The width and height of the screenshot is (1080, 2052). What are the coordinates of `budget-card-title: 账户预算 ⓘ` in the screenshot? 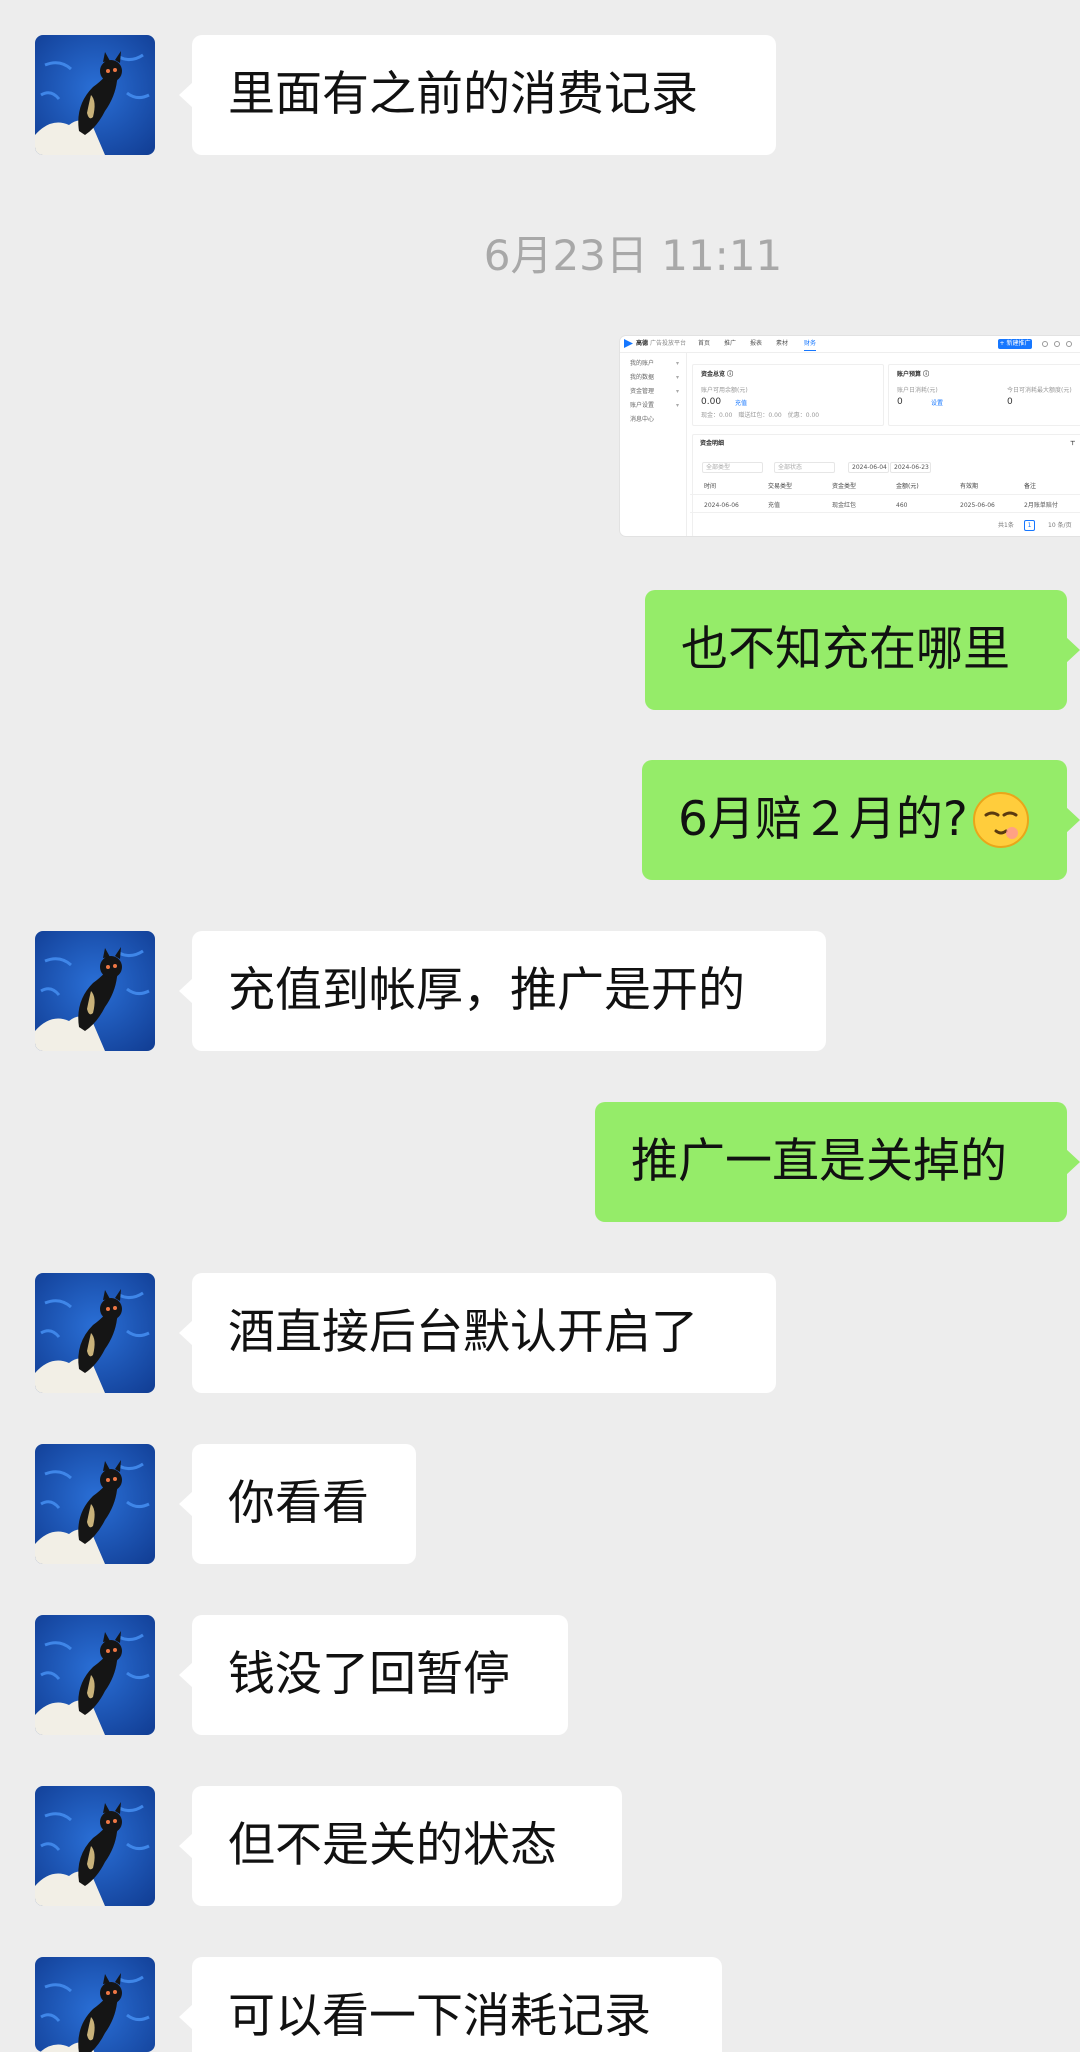 It's located at (913, 374).